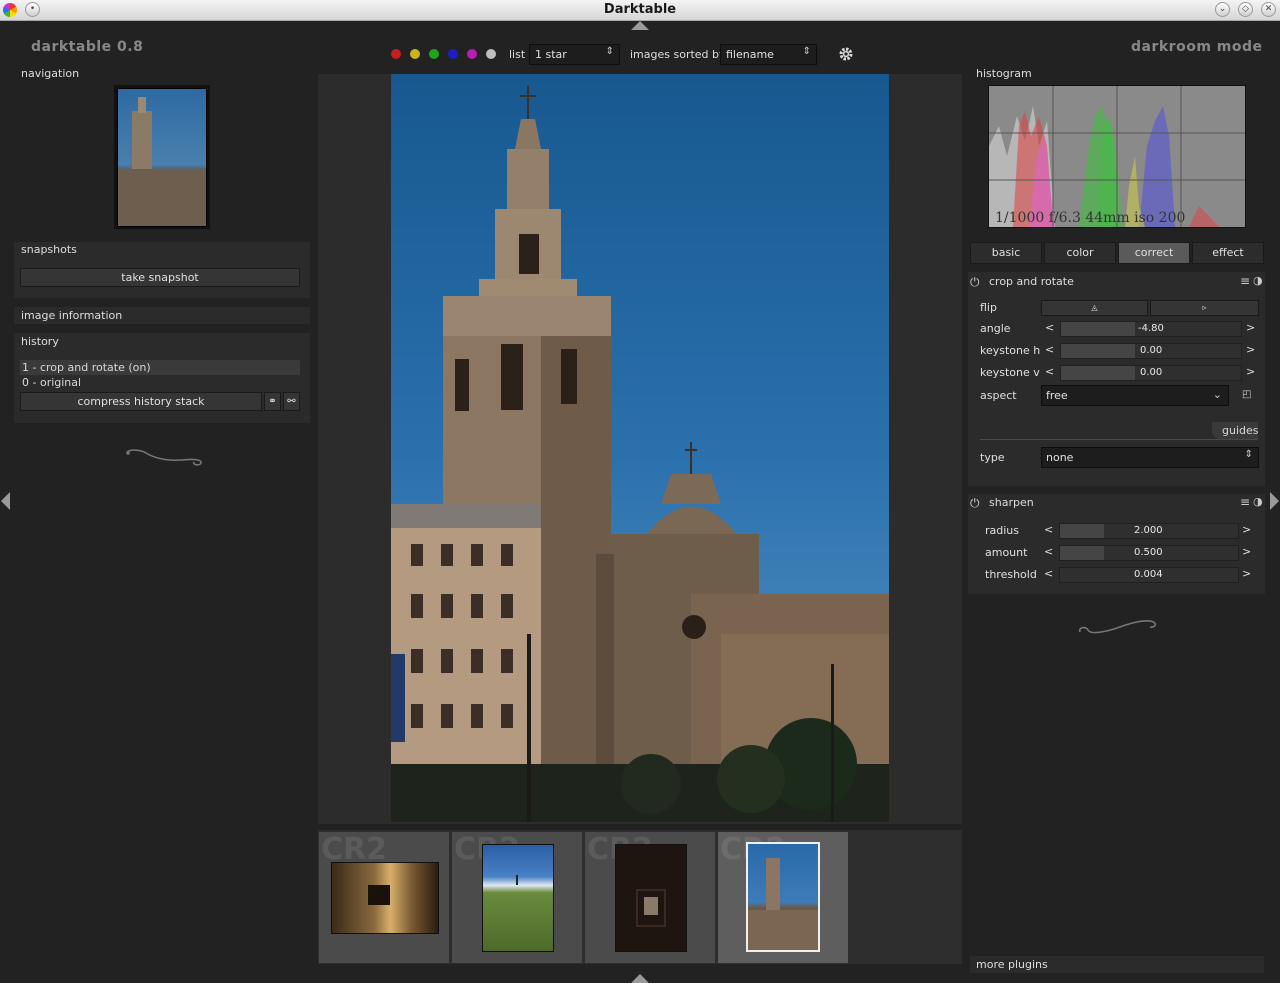 This screenshot has height=983, width=1280. Describe the element at coordinates (1245, 9) in the screenshot. I see `maximize-icon: ◇` at that location.